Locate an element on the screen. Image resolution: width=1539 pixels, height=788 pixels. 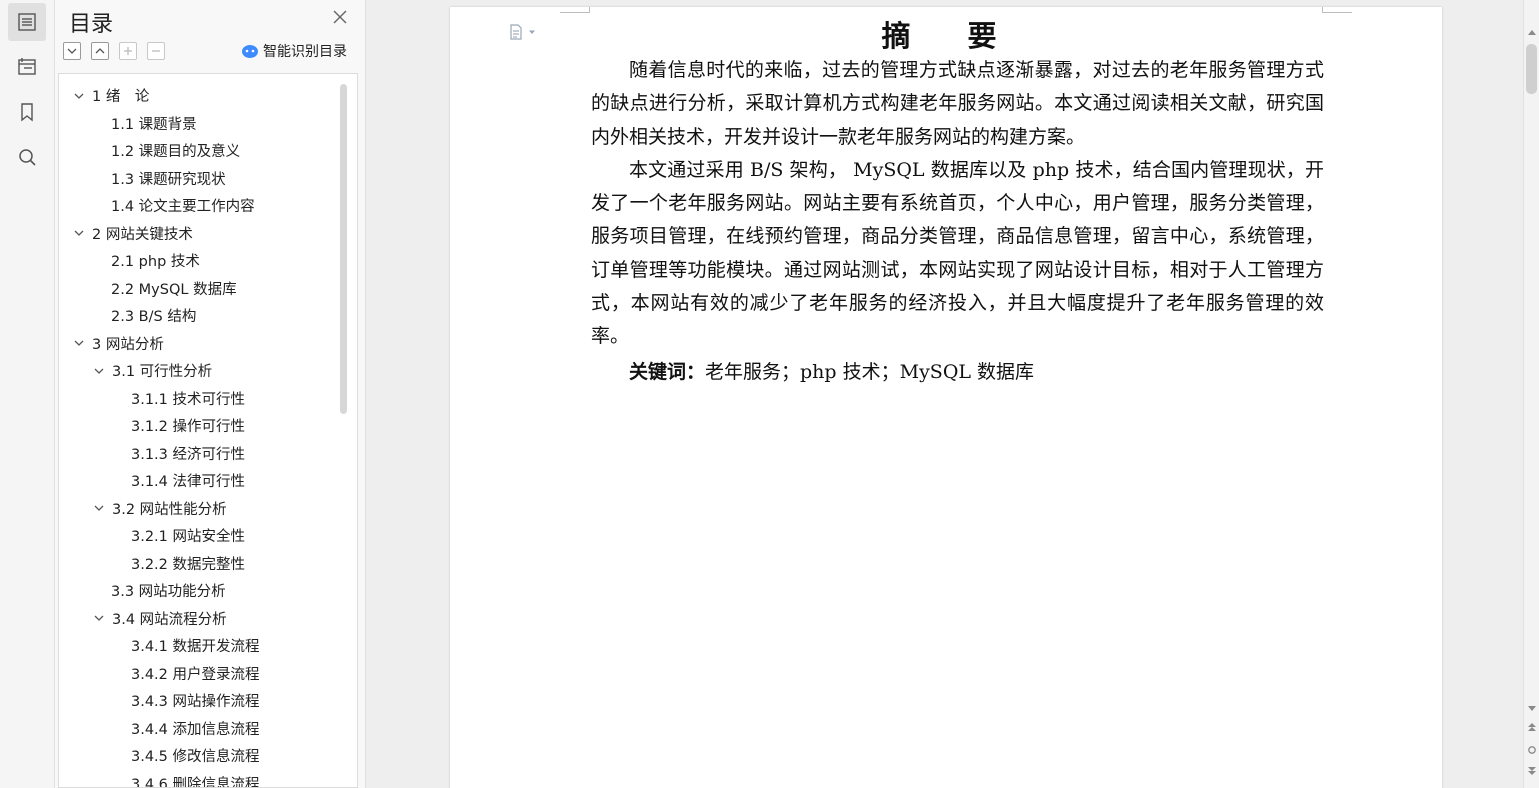
toc-item: 3.4.6 删除信息流程 is located at coordinates (199, 779).